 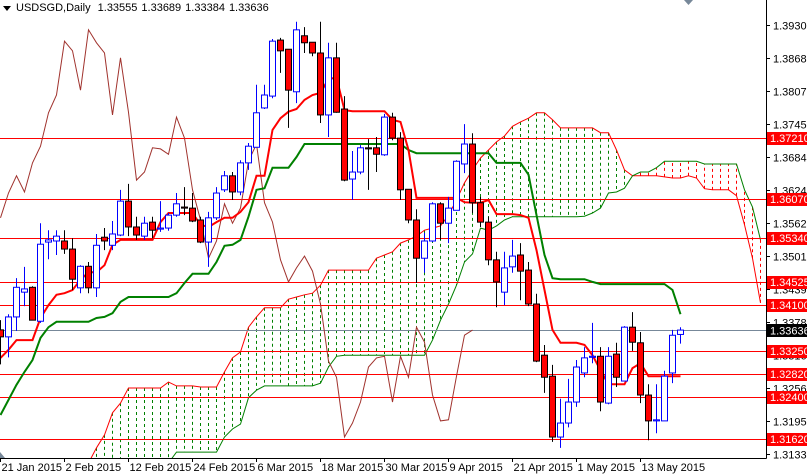 I want to click on time-tick-label: 12 Feb 2015, so click(x=161, y=468).